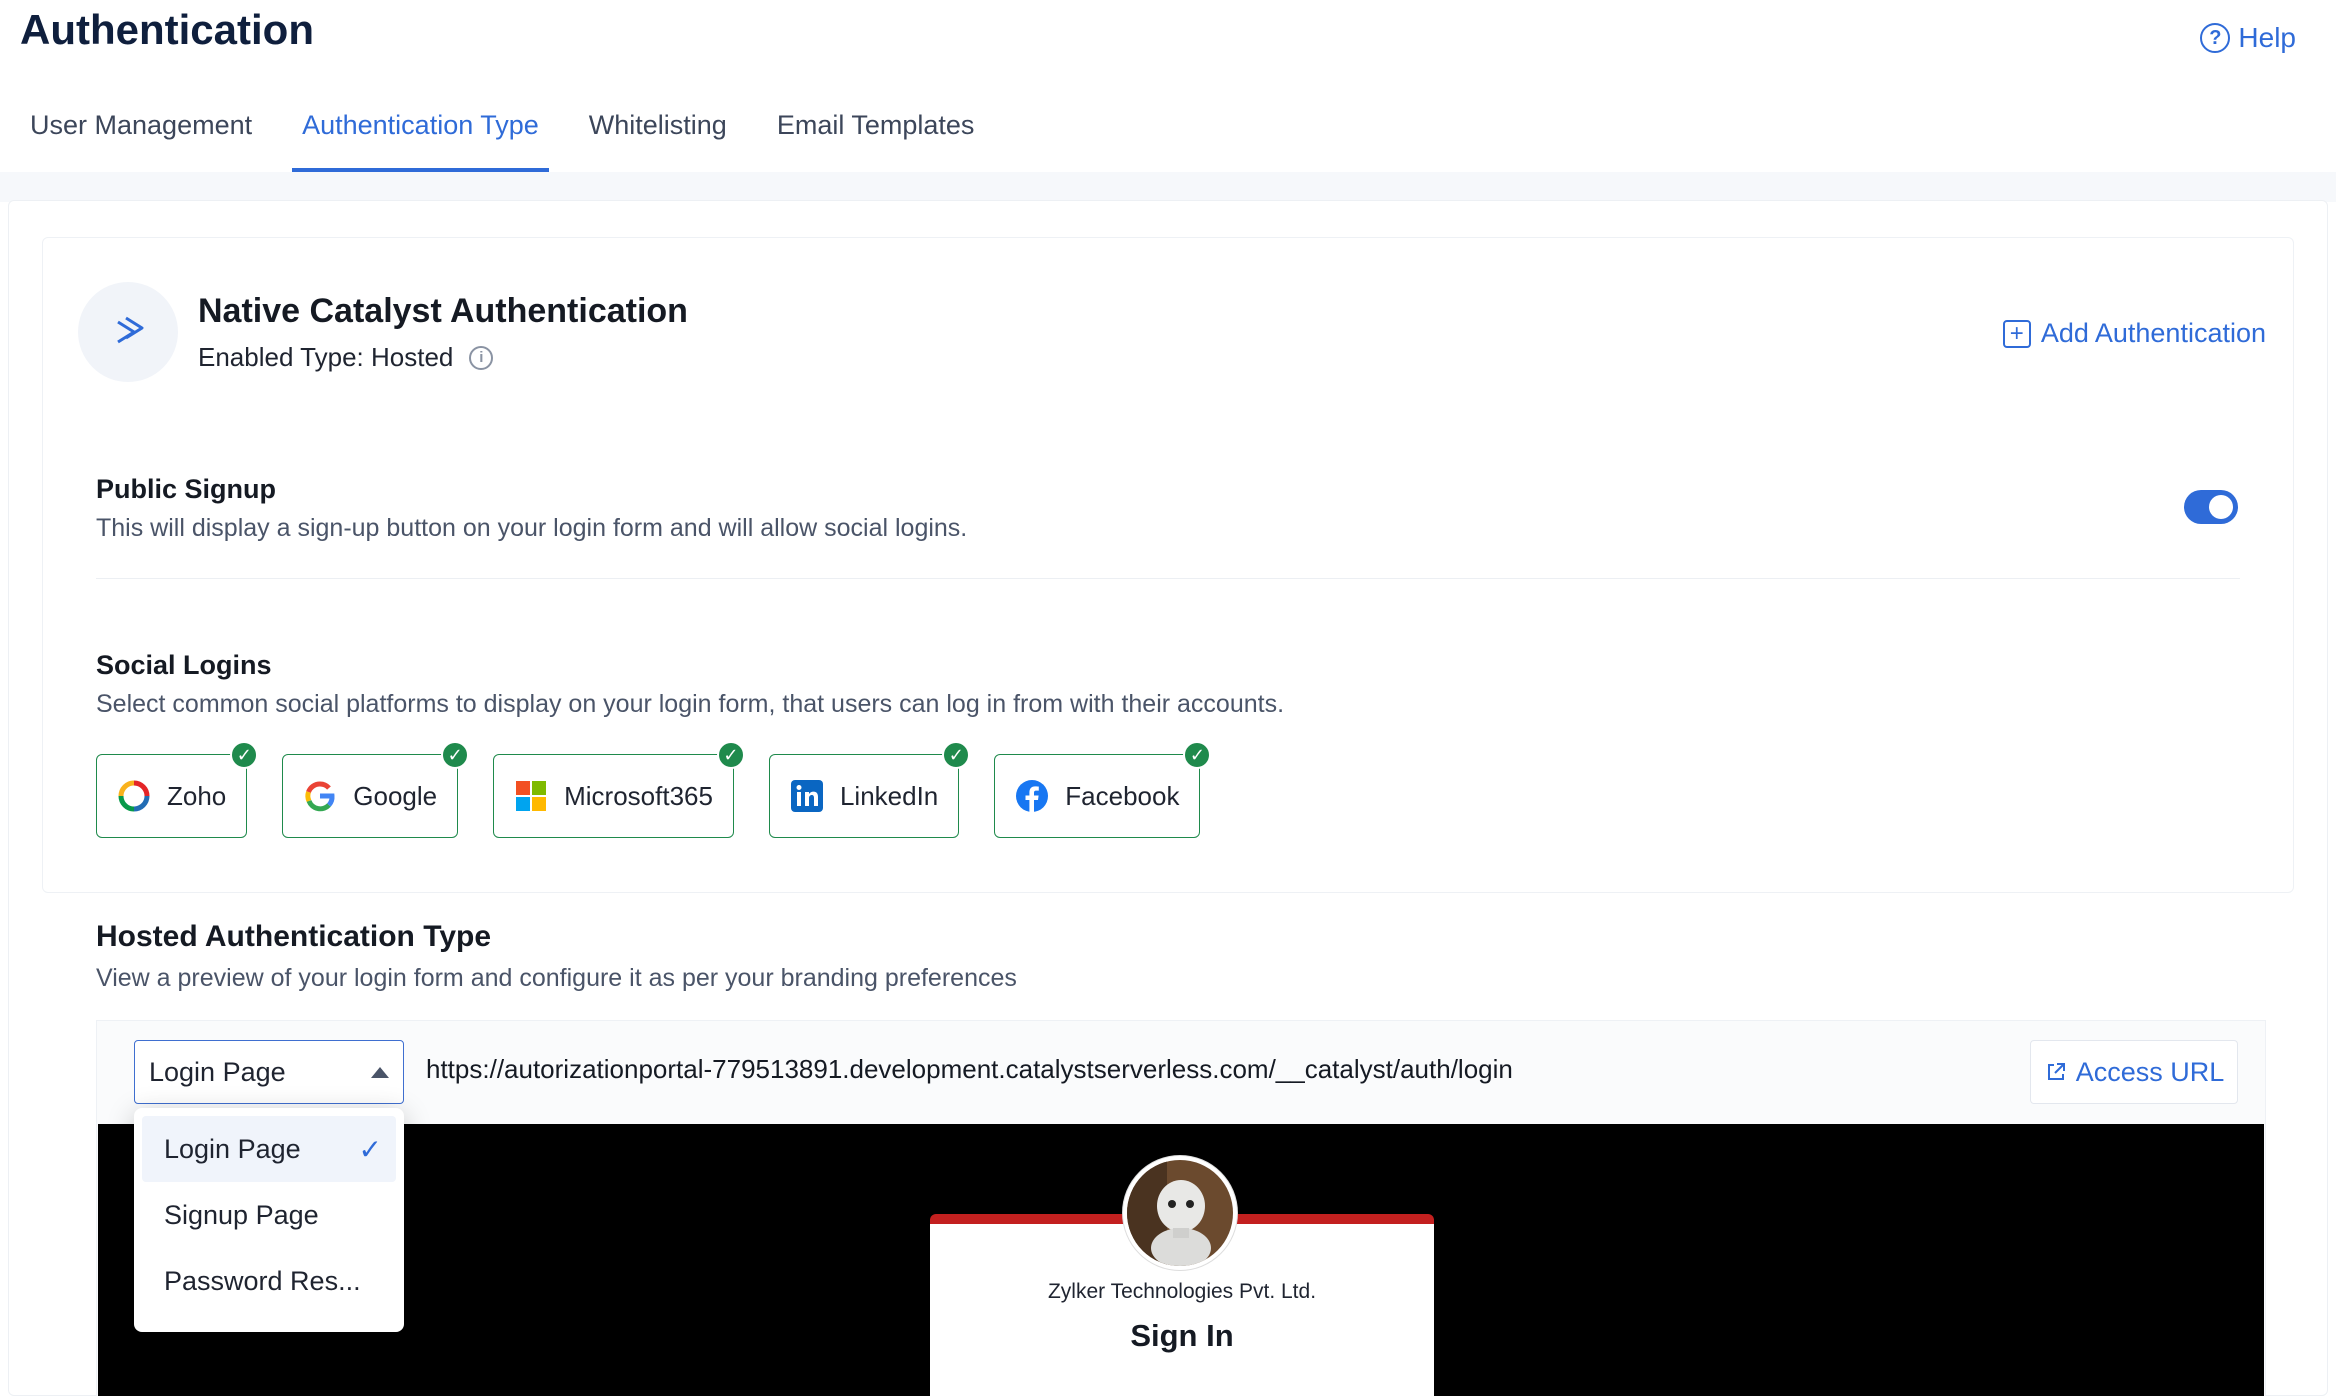 This screenshot has height=1396, width=2336. I want to click on add-authentication-button: + Add Authentication, so click(2134, 333).